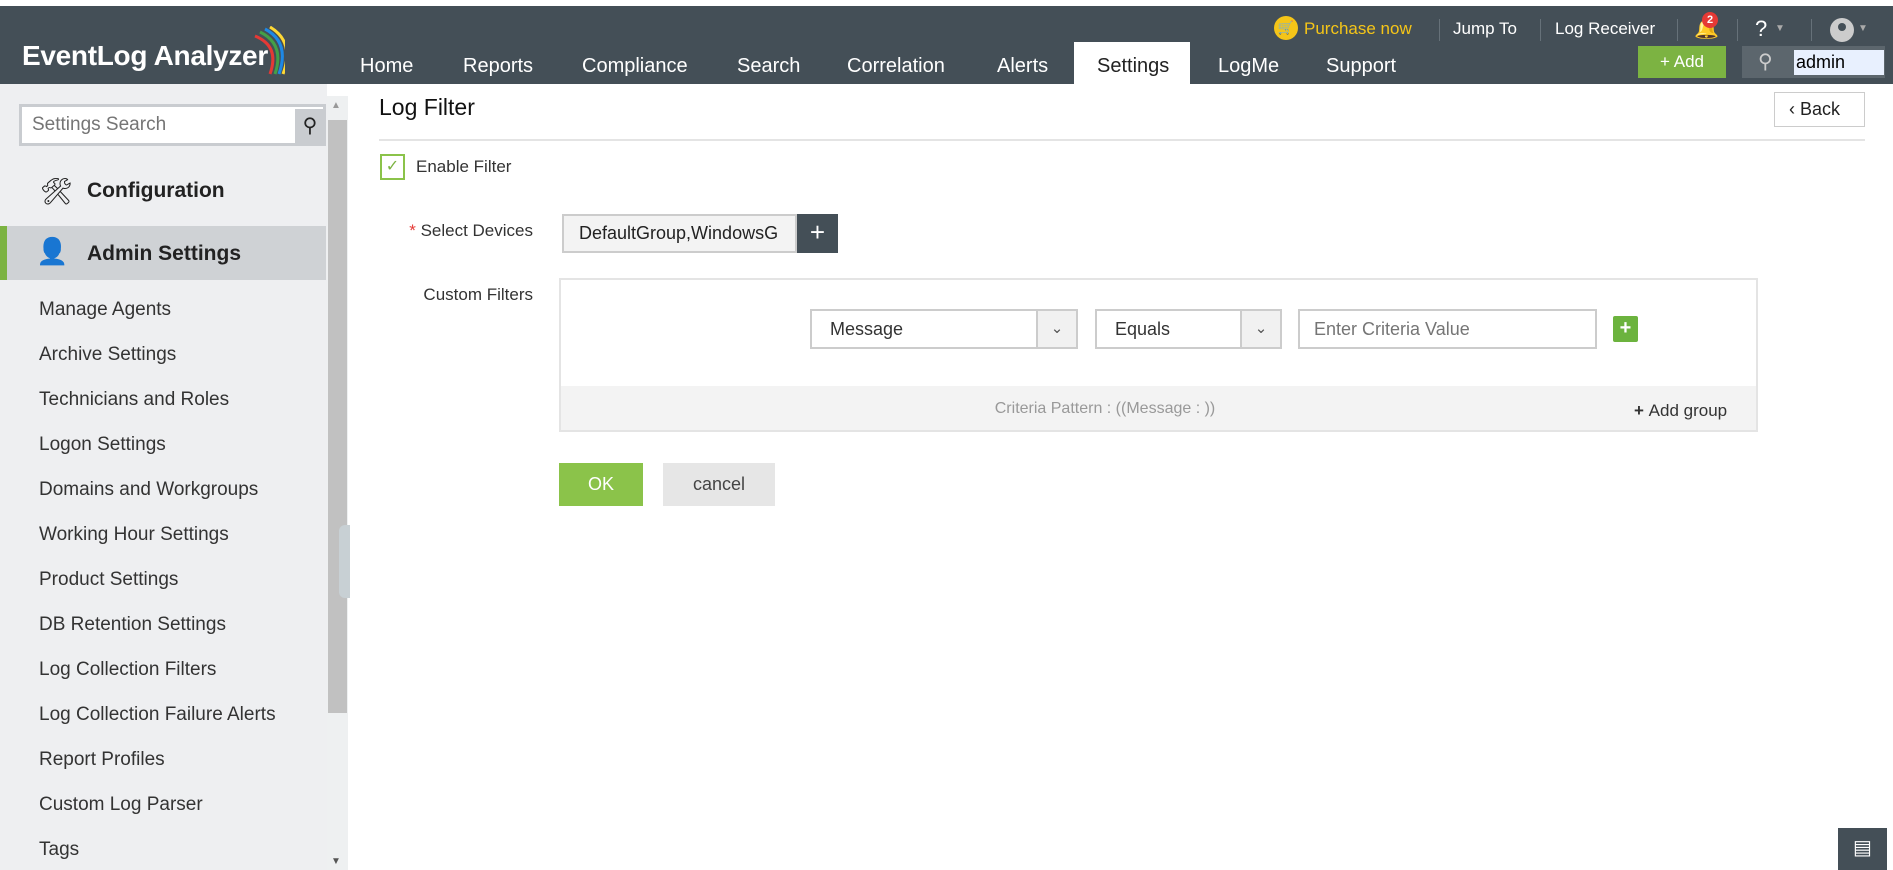  Describe the element at coordinates (1485, 29) in the screenshot. I see `jump-to-link: Jump To` at that location.